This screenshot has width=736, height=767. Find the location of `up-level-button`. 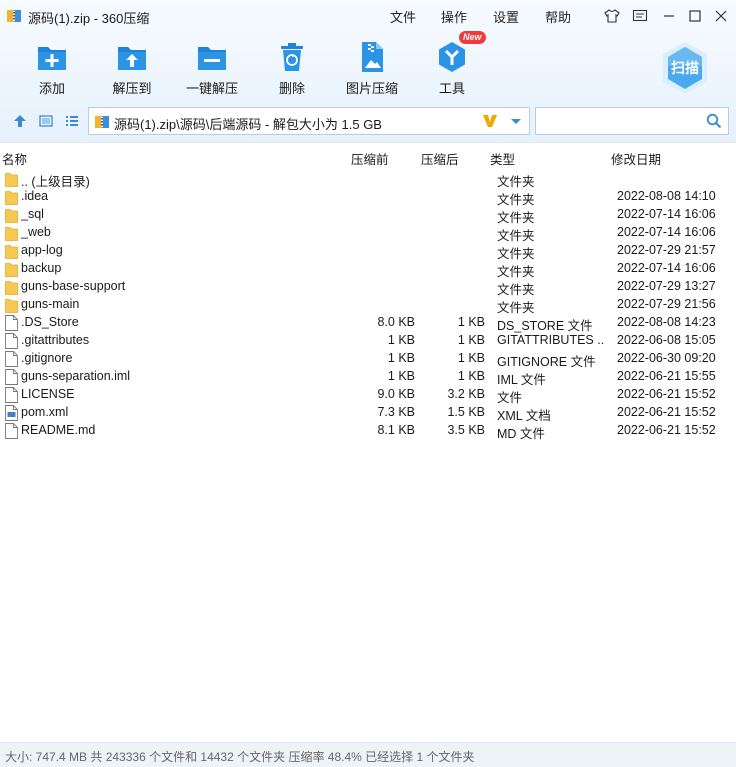

up-level-button is located at coordinates (20, 121).